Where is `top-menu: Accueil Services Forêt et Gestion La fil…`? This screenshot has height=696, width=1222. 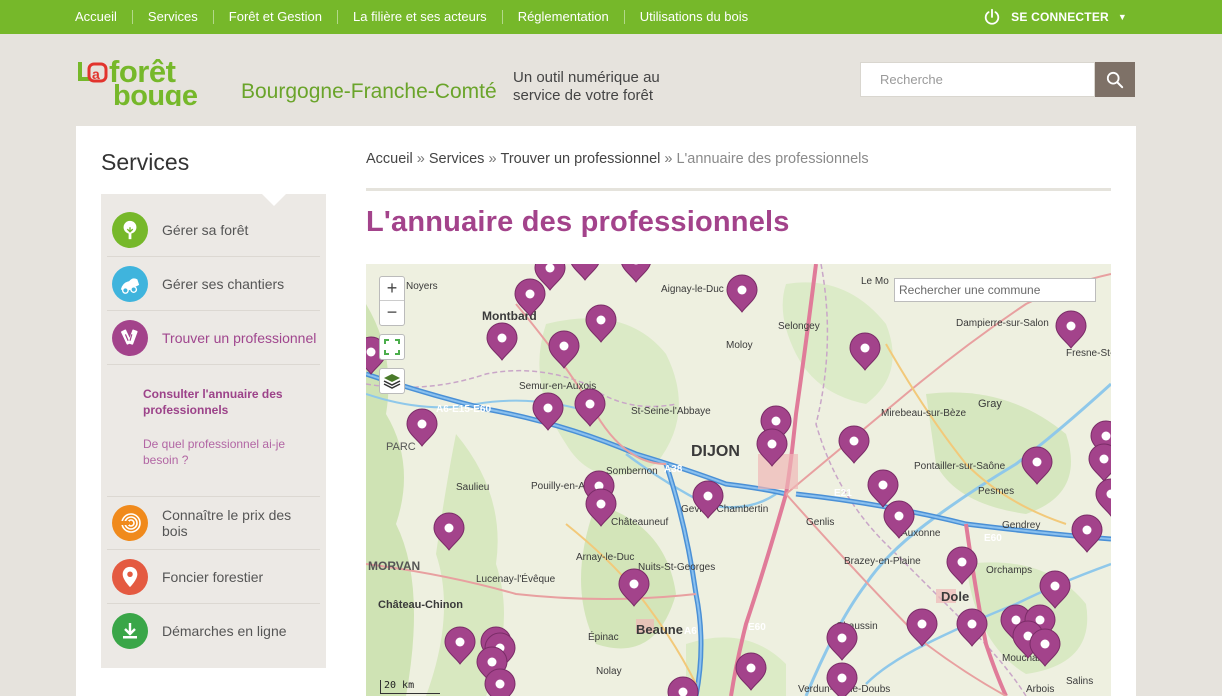
top-menu: Accueil Services Forêt et Gestion La fil… is located at coordinates (419, 17).